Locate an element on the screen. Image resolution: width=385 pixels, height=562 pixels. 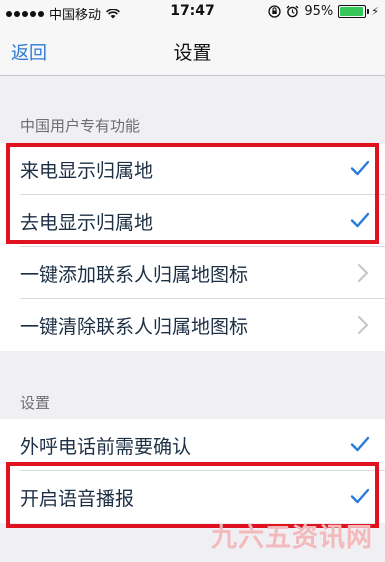
row-label: 一键添加联系人归属地图标 is located at coordinates (134, 275).